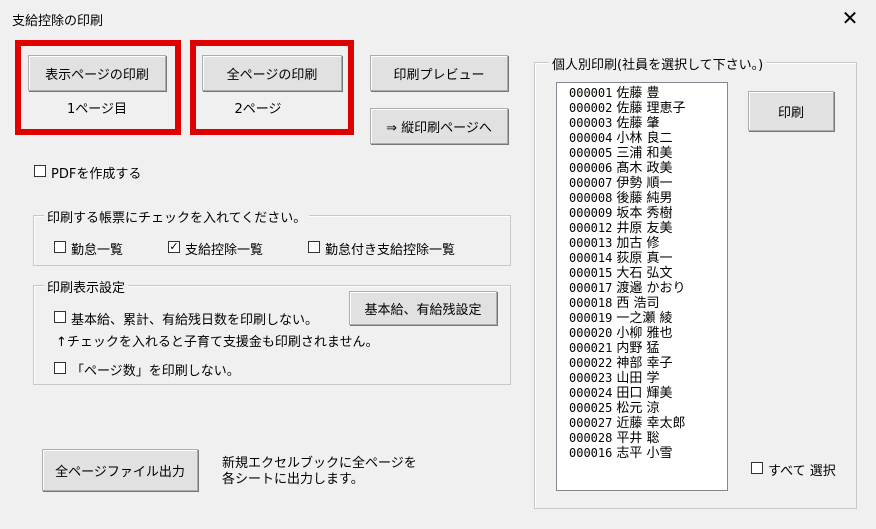 This screenshot has height=529, width=876. I want to click on employee-code: 000014, so click(591, 258).